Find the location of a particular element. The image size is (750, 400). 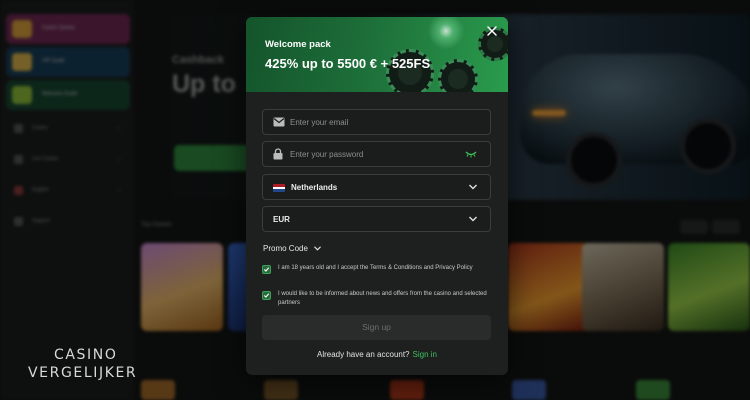

email-input is located at coordinates (380, 122).